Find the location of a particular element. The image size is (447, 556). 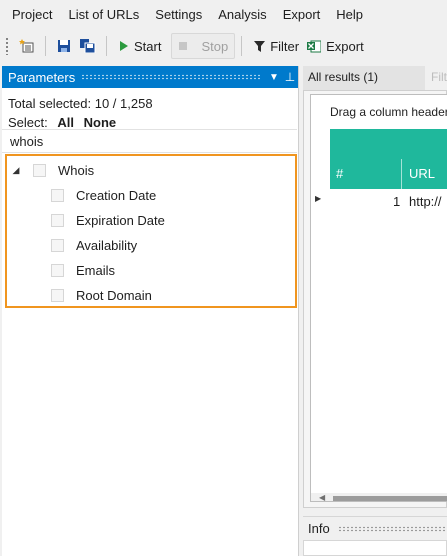

tree-item-label: Emails is located at coordinates (96, 270).